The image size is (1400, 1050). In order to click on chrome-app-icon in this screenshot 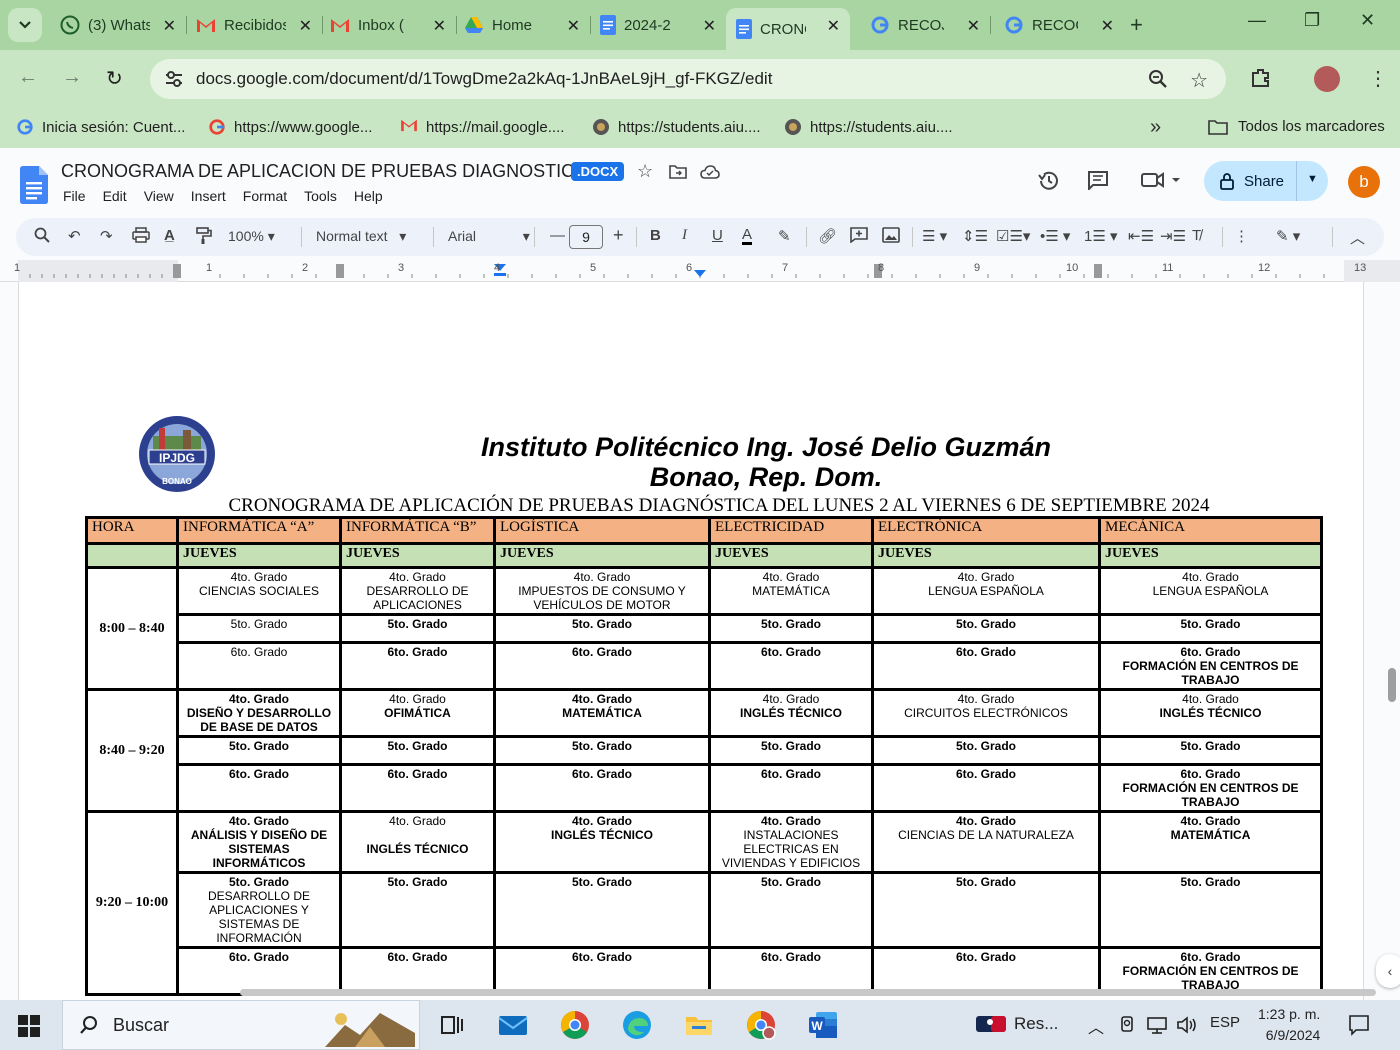, I will do `click(575, 1025)`.